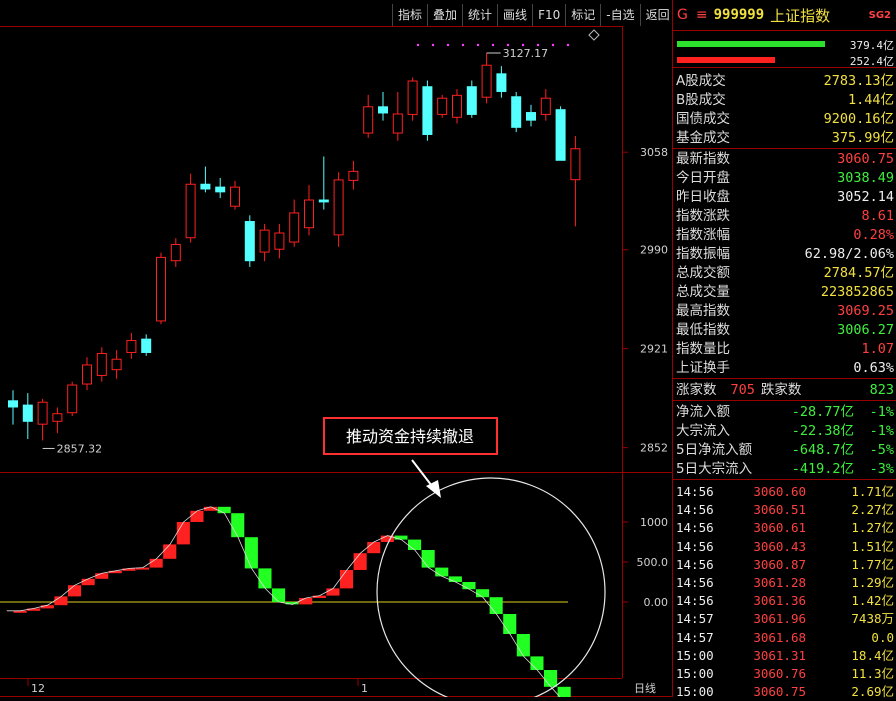 The image size is (896, 701). Describe the element at coordinates (871, 61) in the screenshot. I see `down-volume-value: 252.4亿` at that location.